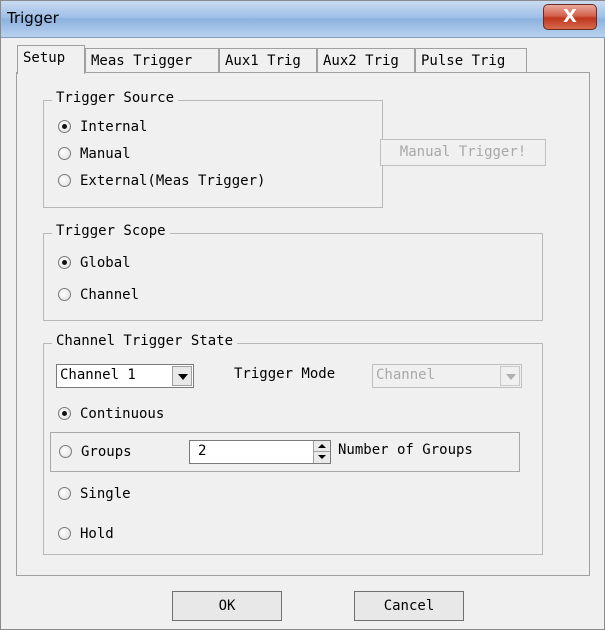  What do you see at coordinates (105, 494) in the screenshot?
I see `radio-single-label: Single` at bounding box center [105, 494].